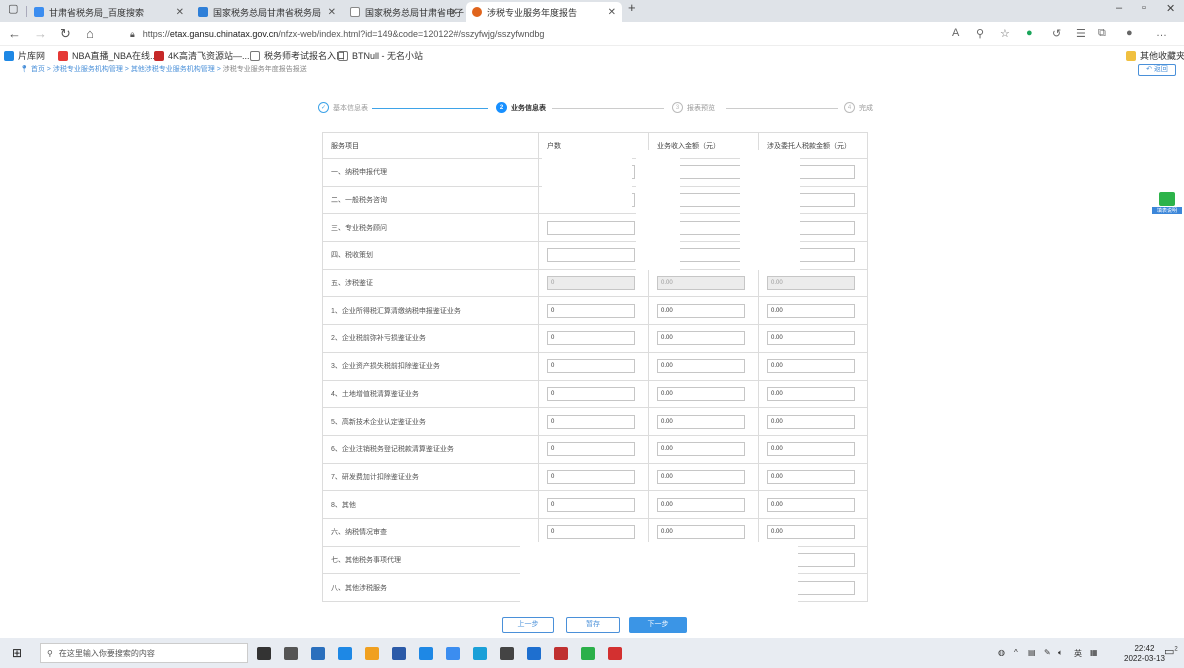  What do you see at coordinates (659, 576) in the screenshot?
I see `redacted-area` at bounding box center [659, 576].